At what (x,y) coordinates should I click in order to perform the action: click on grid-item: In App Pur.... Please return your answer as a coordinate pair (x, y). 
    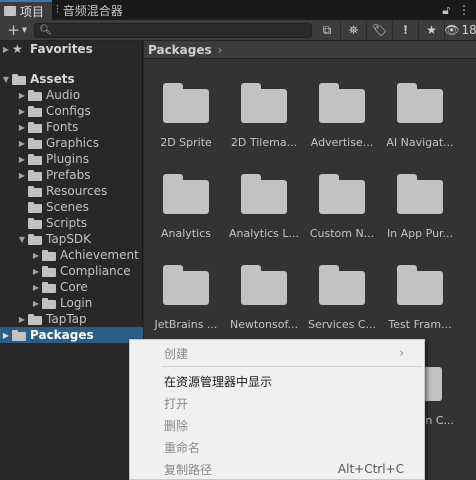
    Looking at the image, I should click on (420, 214).